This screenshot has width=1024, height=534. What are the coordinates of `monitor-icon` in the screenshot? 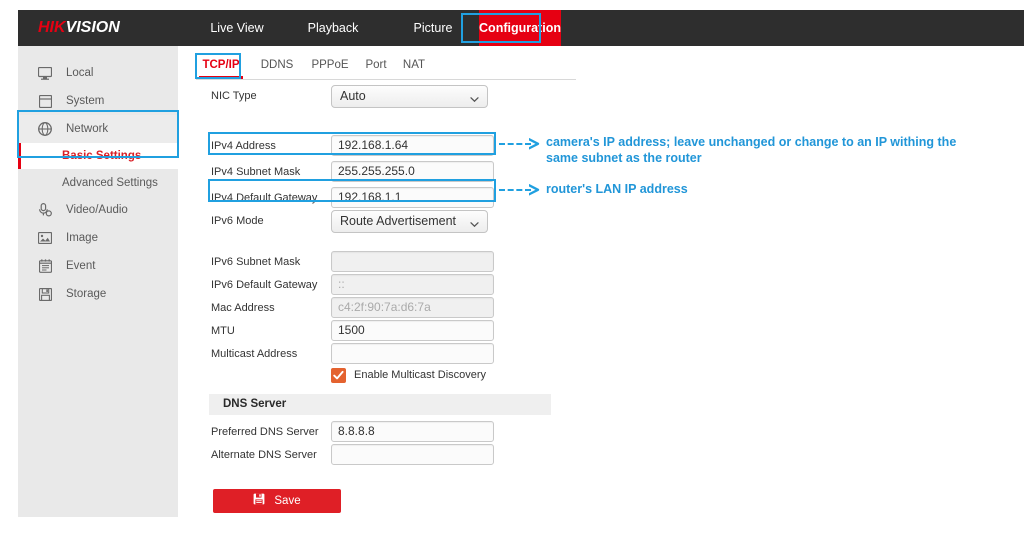 It's located at (45, 73).